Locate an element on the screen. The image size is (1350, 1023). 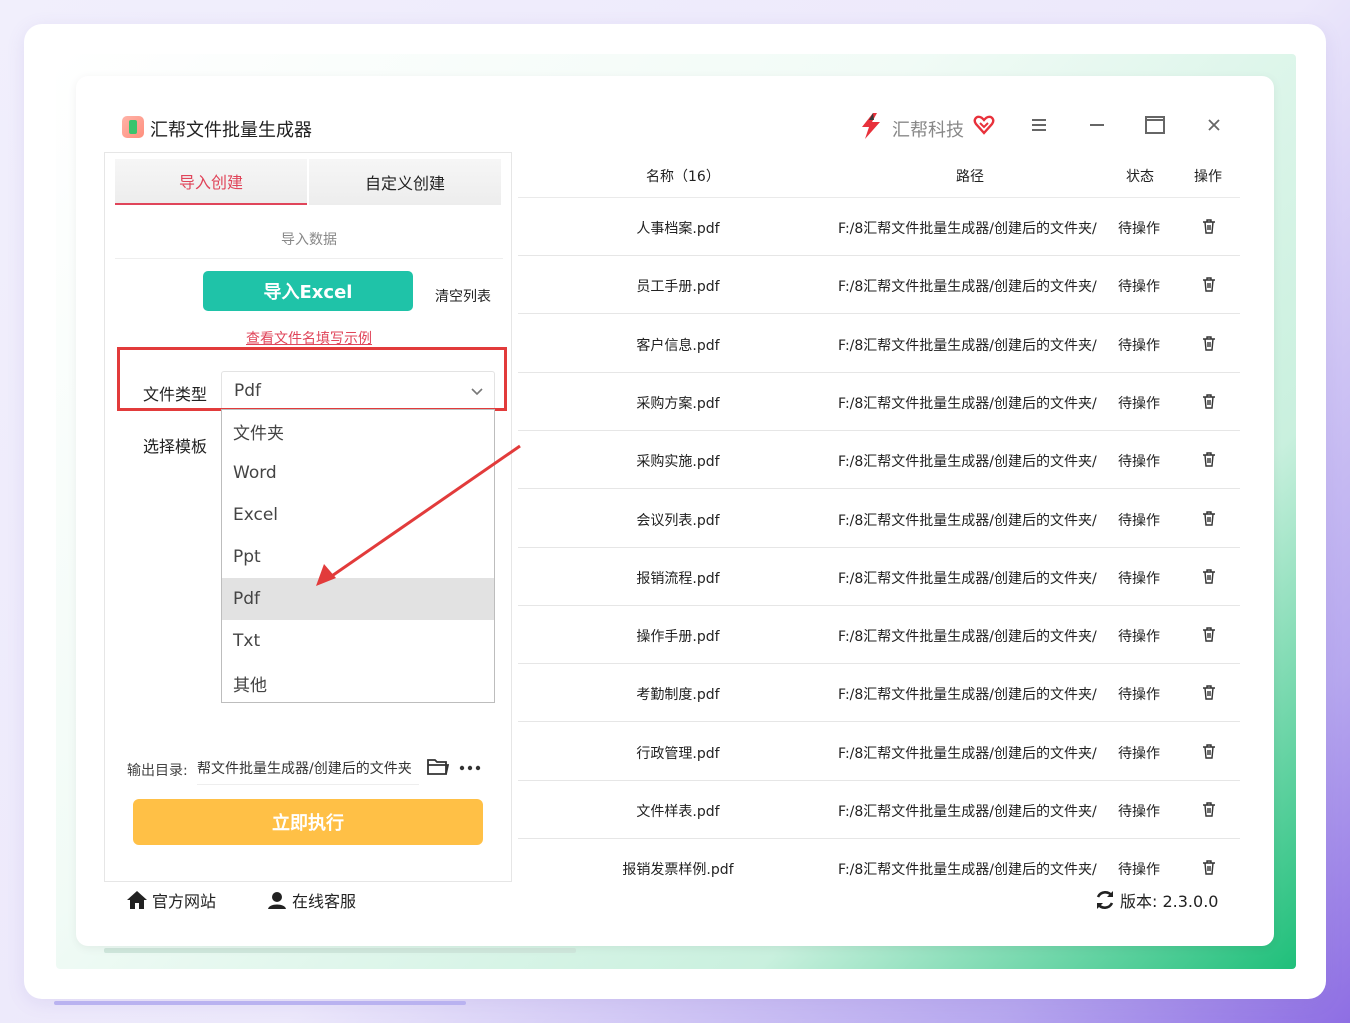
highlight-annotation is located at coordinates (312, 379).